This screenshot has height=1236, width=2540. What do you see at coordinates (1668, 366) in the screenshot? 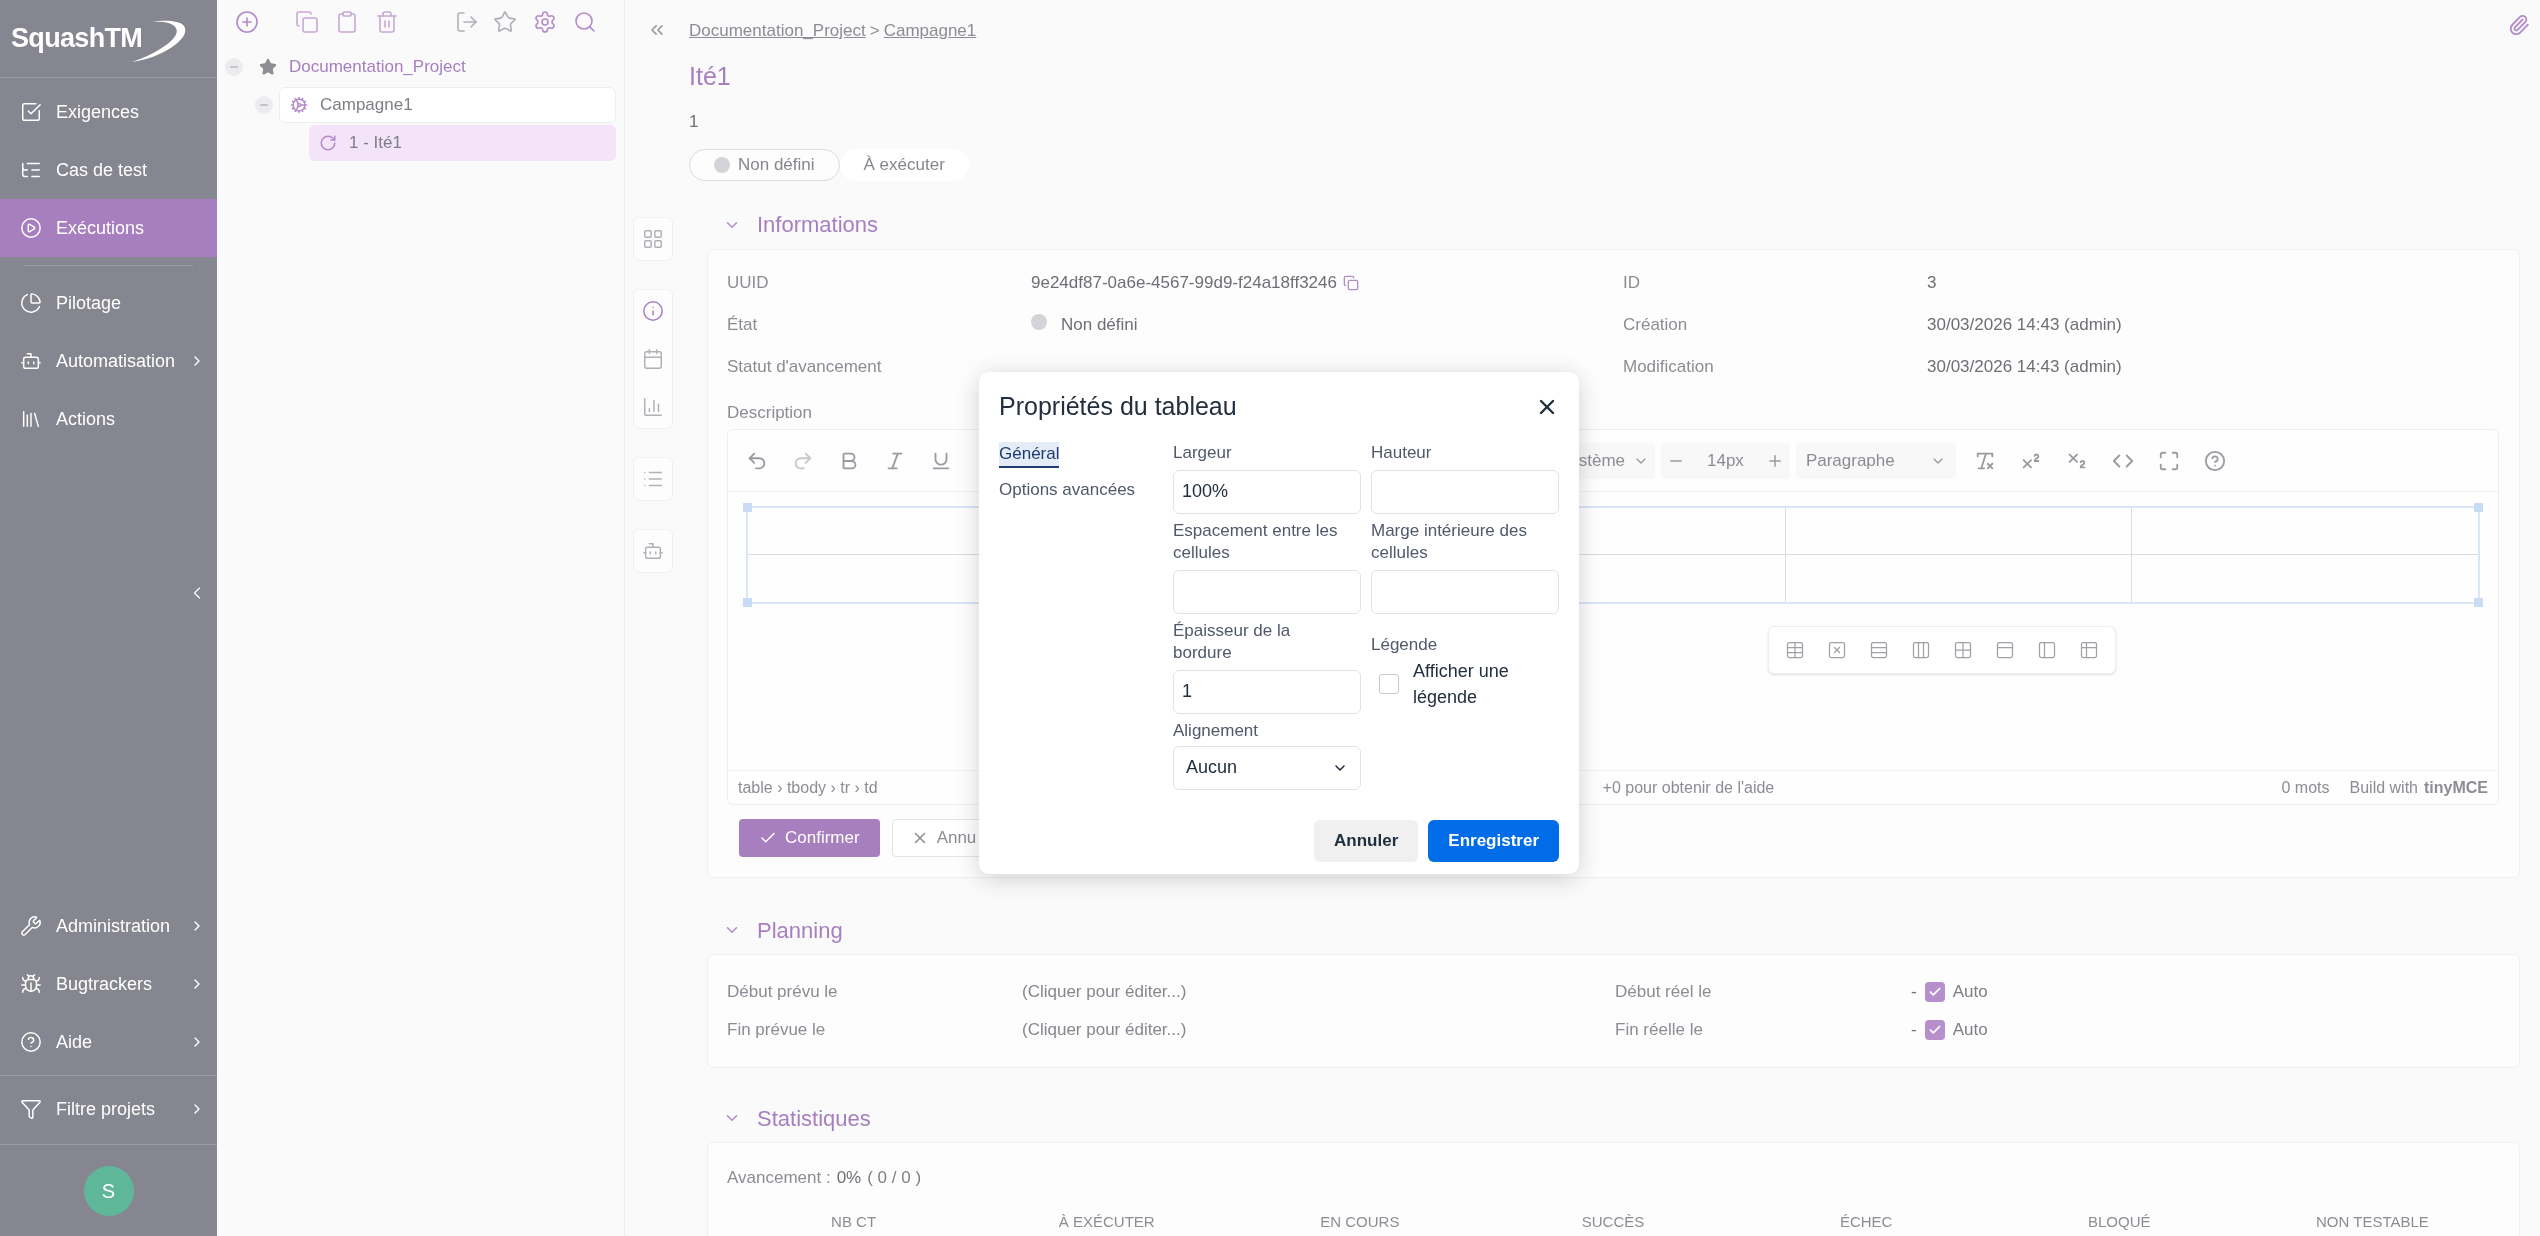
I see `field-label: Modification` at bounding box center [1668, 366].